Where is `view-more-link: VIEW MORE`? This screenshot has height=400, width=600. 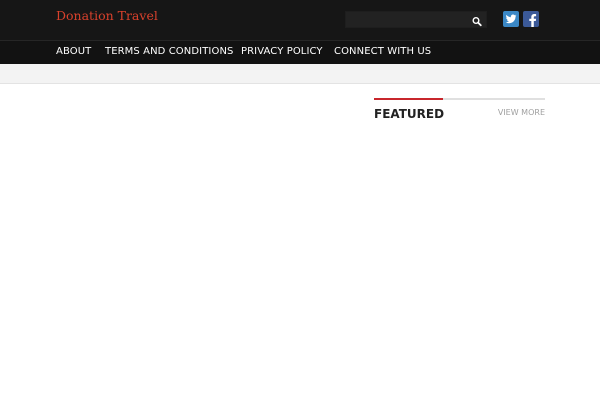 view-more-link: VIEW MORE is located at coordinates (521, 112).